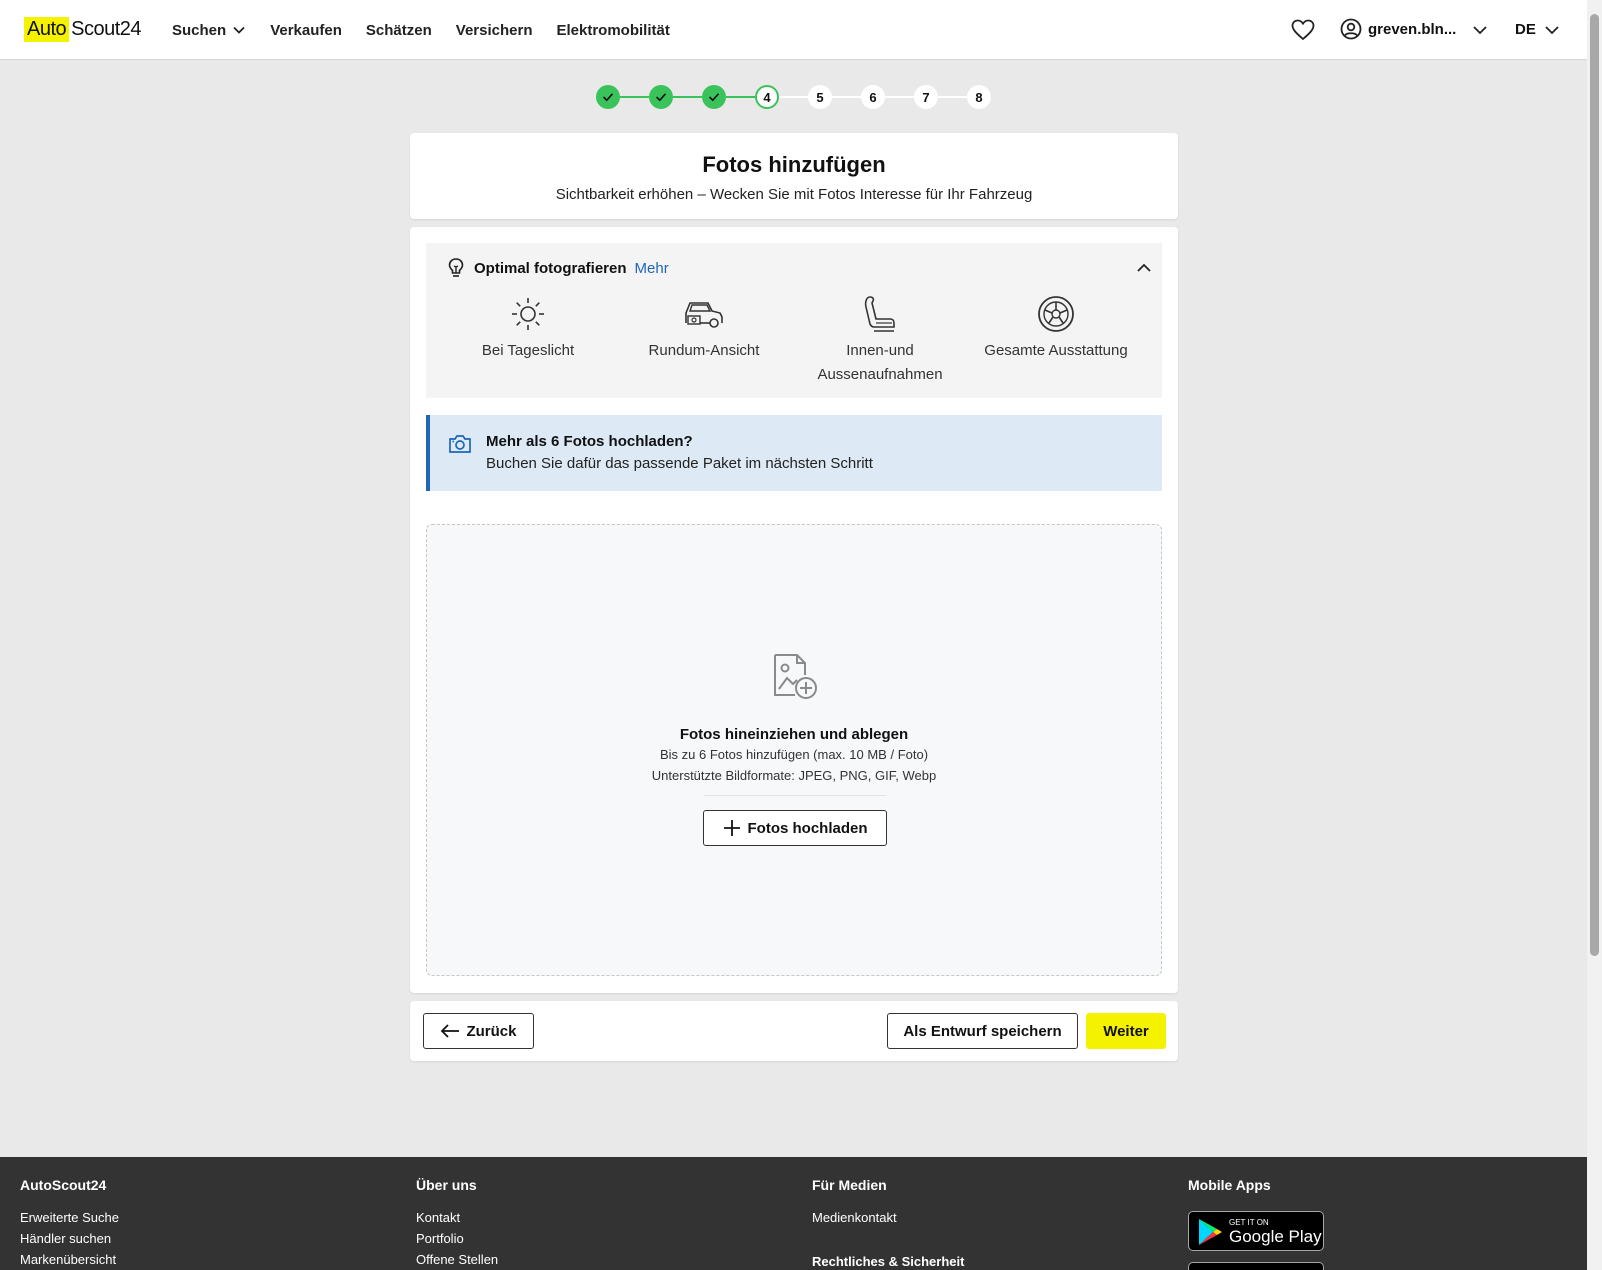  I want to click on step-5: 5, so click(820, 97).